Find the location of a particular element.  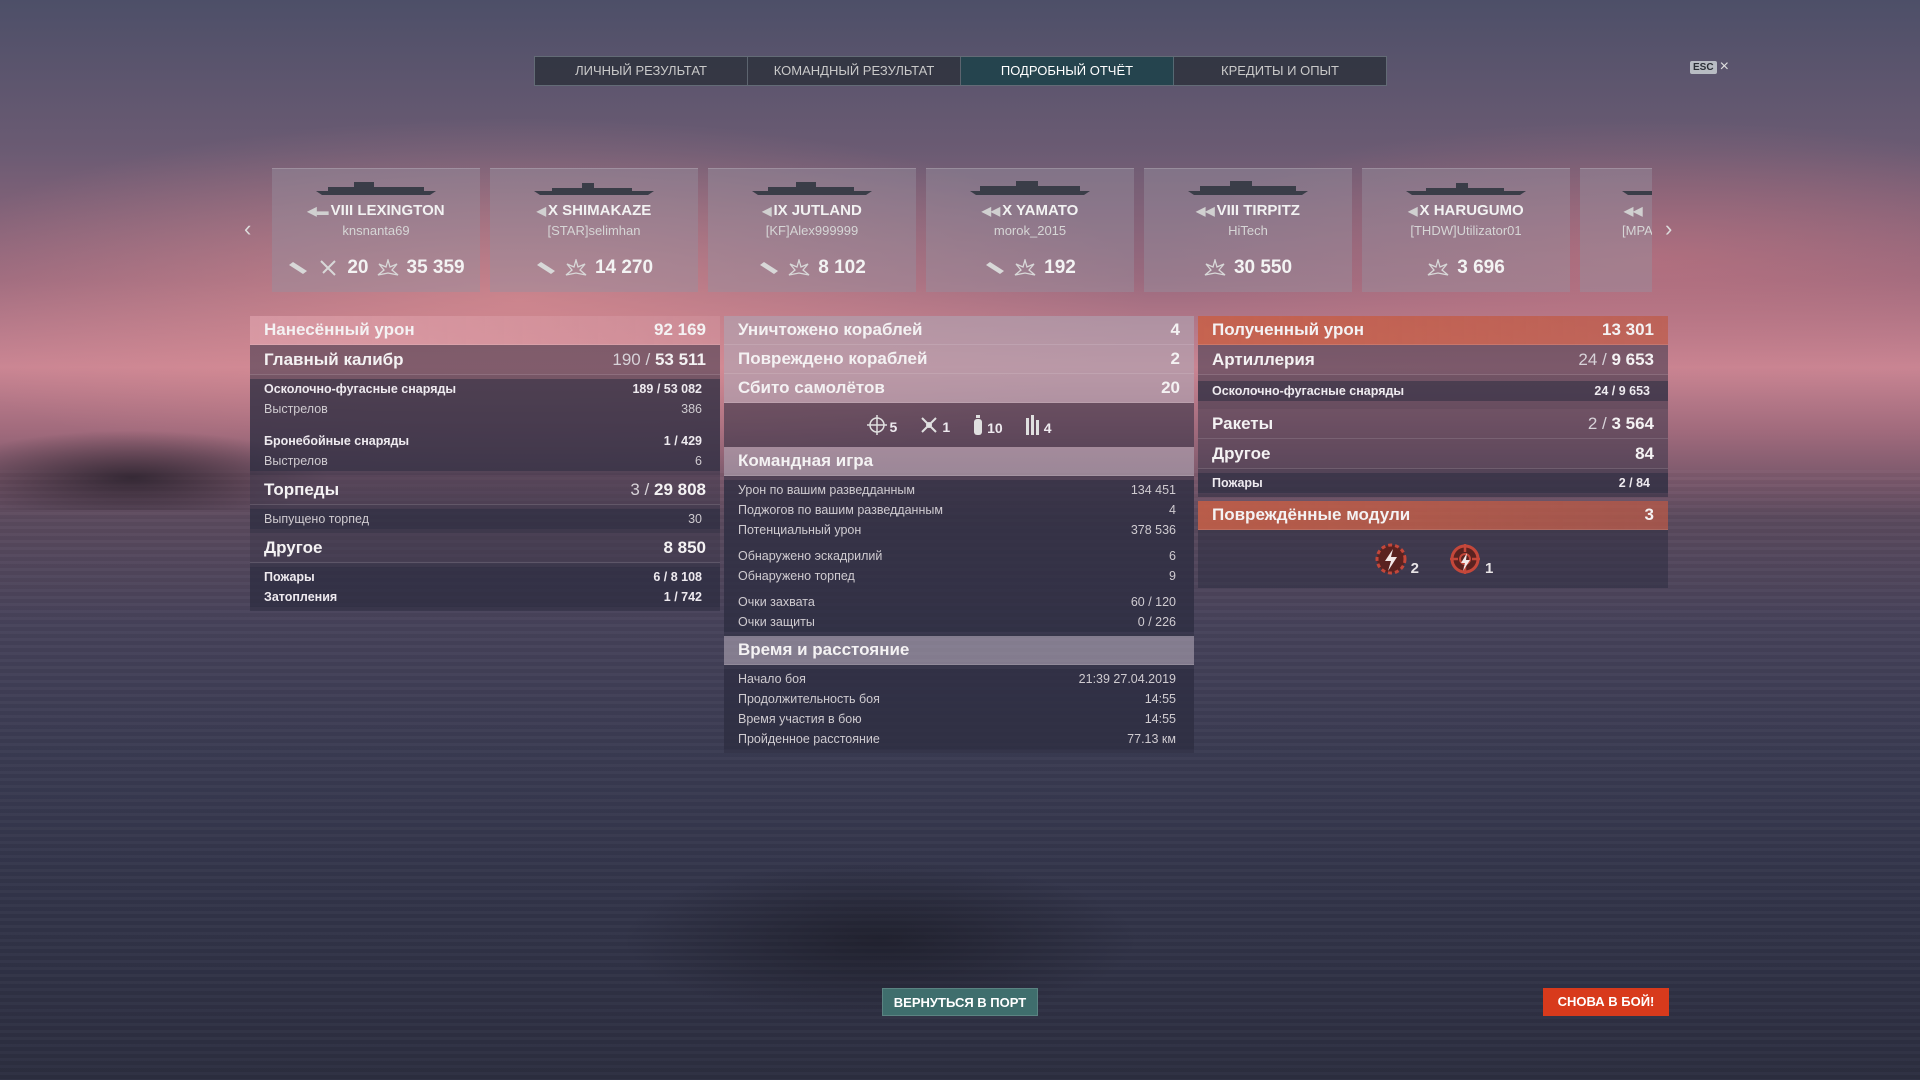

ship-card: ◀◀ [MPA is located at coordinates (1616, 230).